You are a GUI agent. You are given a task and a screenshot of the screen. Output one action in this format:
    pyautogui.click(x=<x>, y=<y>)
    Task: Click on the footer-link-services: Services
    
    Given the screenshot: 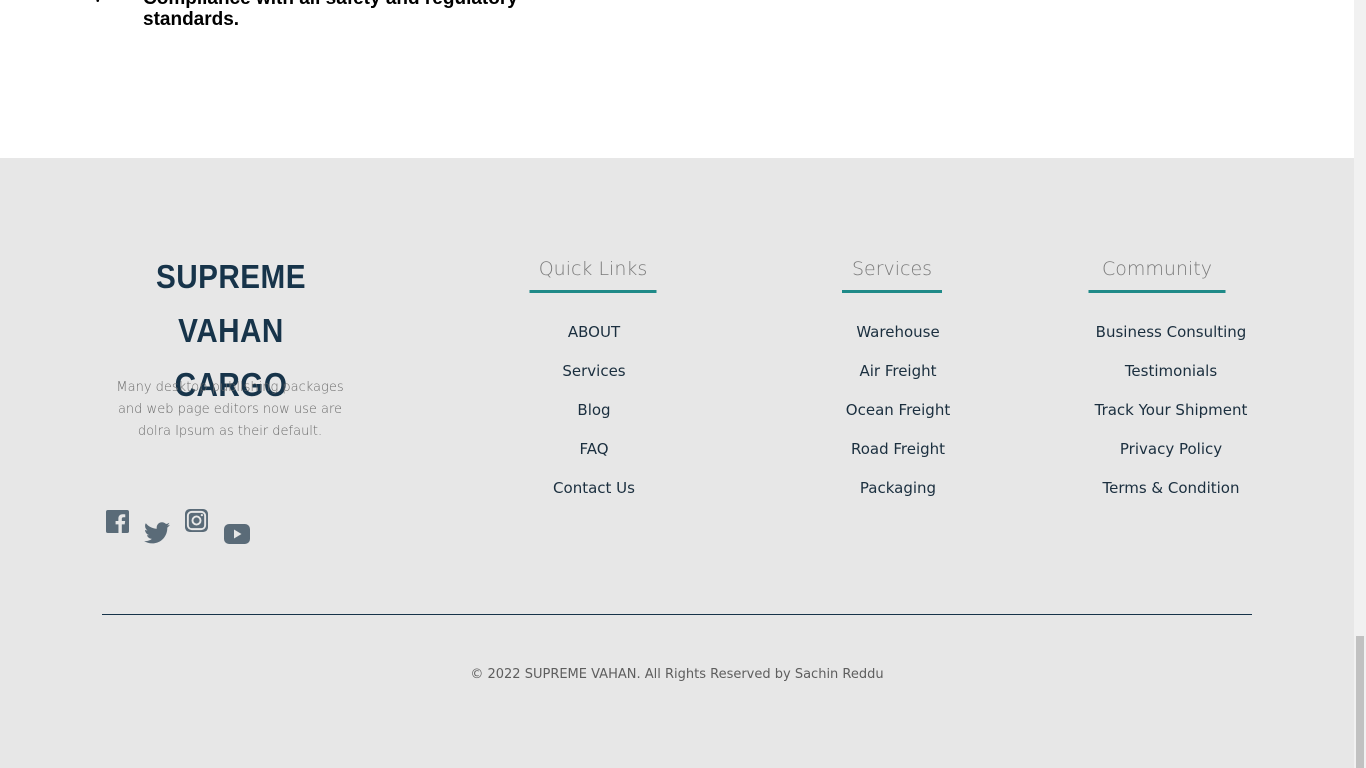 What is the action you would take?
    pyautogui.click(x=594, y=378)
    